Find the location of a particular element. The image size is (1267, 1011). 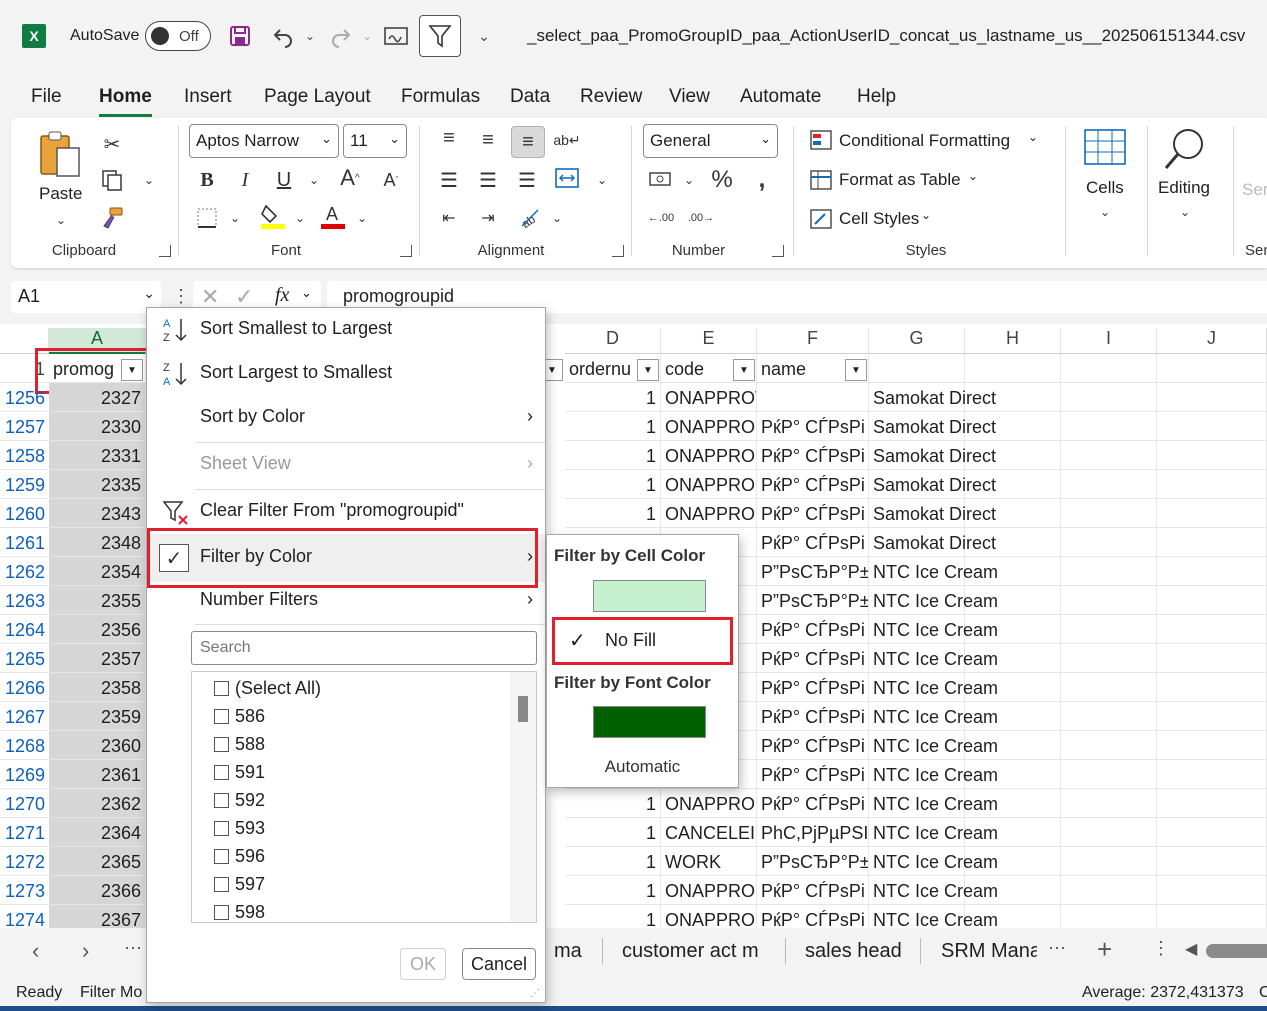

bottom-align-icon: ≡ is located at coordinates (528, 142).